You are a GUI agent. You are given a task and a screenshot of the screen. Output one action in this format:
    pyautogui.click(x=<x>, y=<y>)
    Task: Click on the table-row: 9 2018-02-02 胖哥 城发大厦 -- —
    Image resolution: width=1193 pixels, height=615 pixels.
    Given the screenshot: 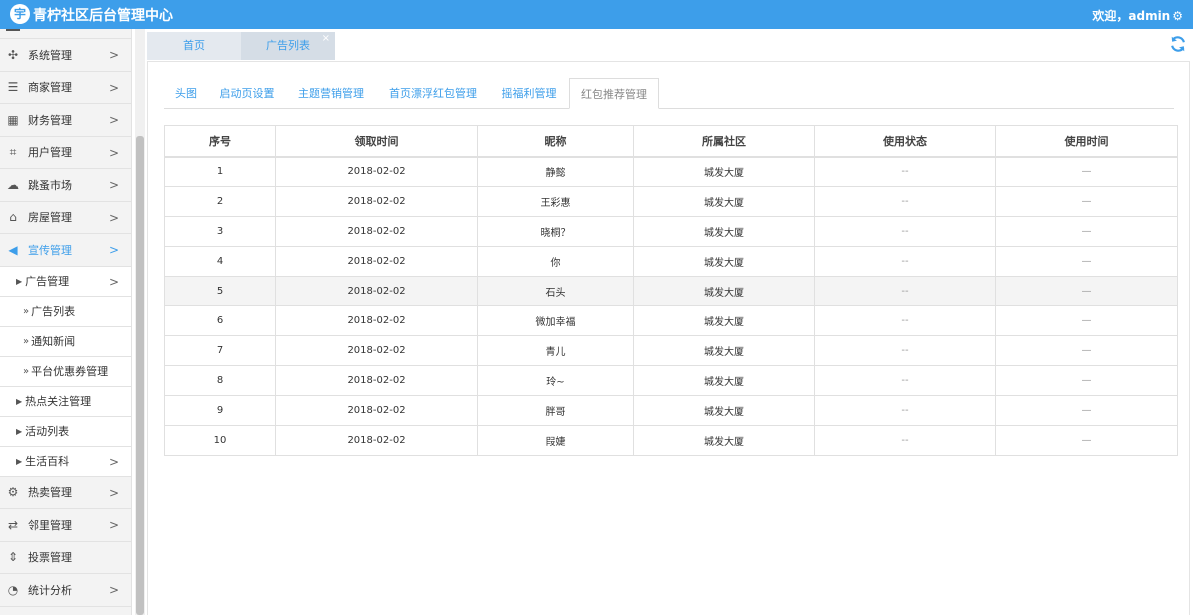 What is the action you would take?
    pyautogui.click(x=671, y=411)
    